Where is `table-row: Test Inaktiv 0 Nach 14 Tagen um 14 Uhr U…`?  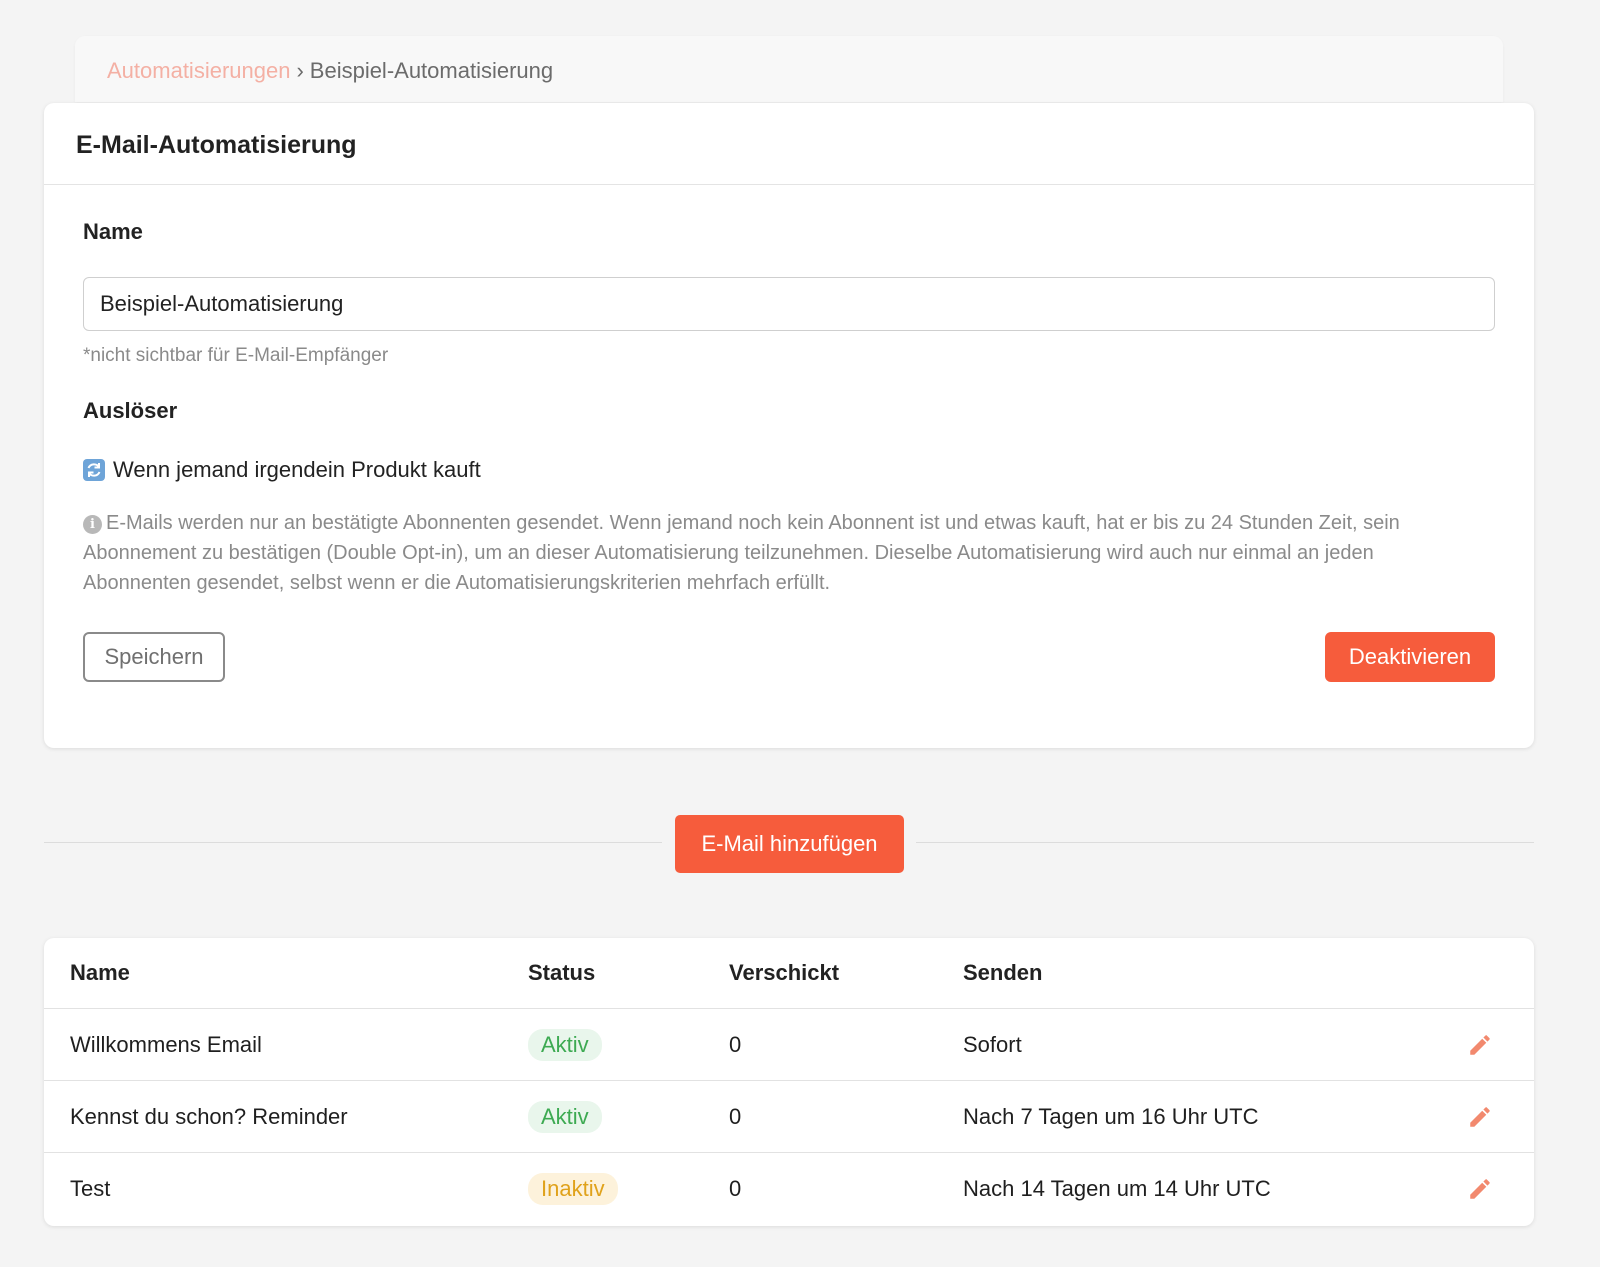 table-row: Test Inaktiv 0 Nach 14 Tagen um 14 Uhr U… is located at coordinates (789, 1189).